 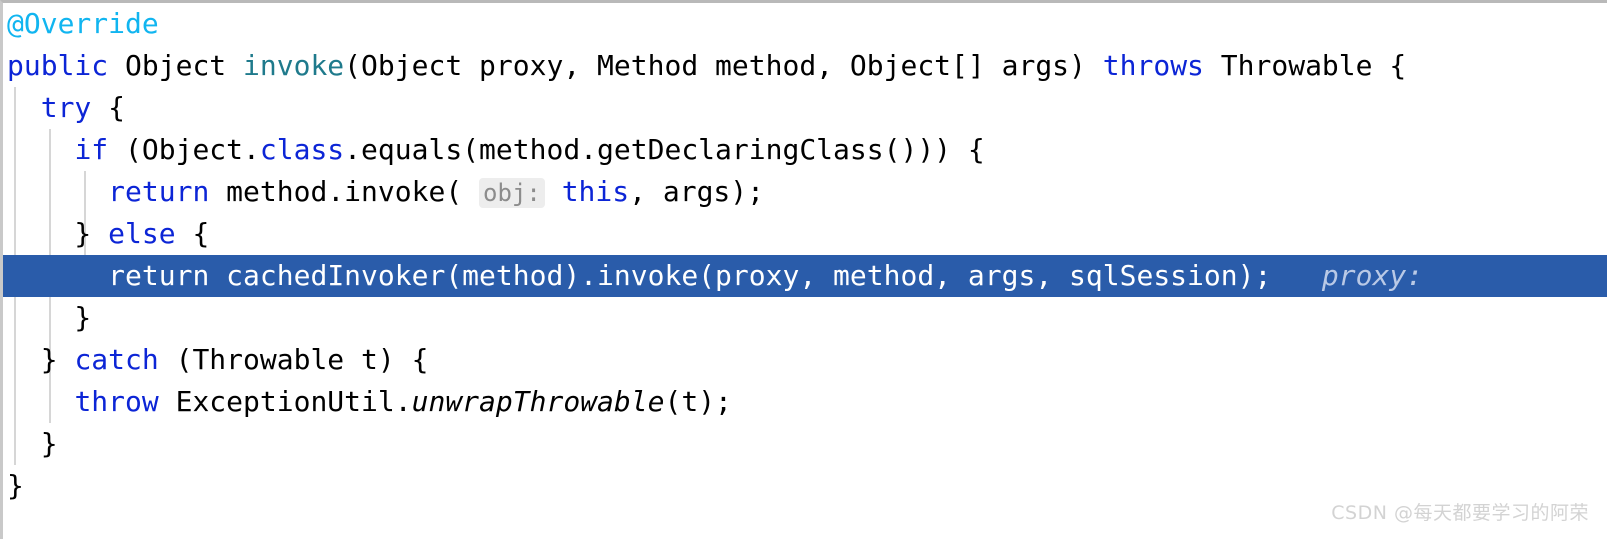 I want to click on code-token-kw: throws, so click(x=1153, y=65).